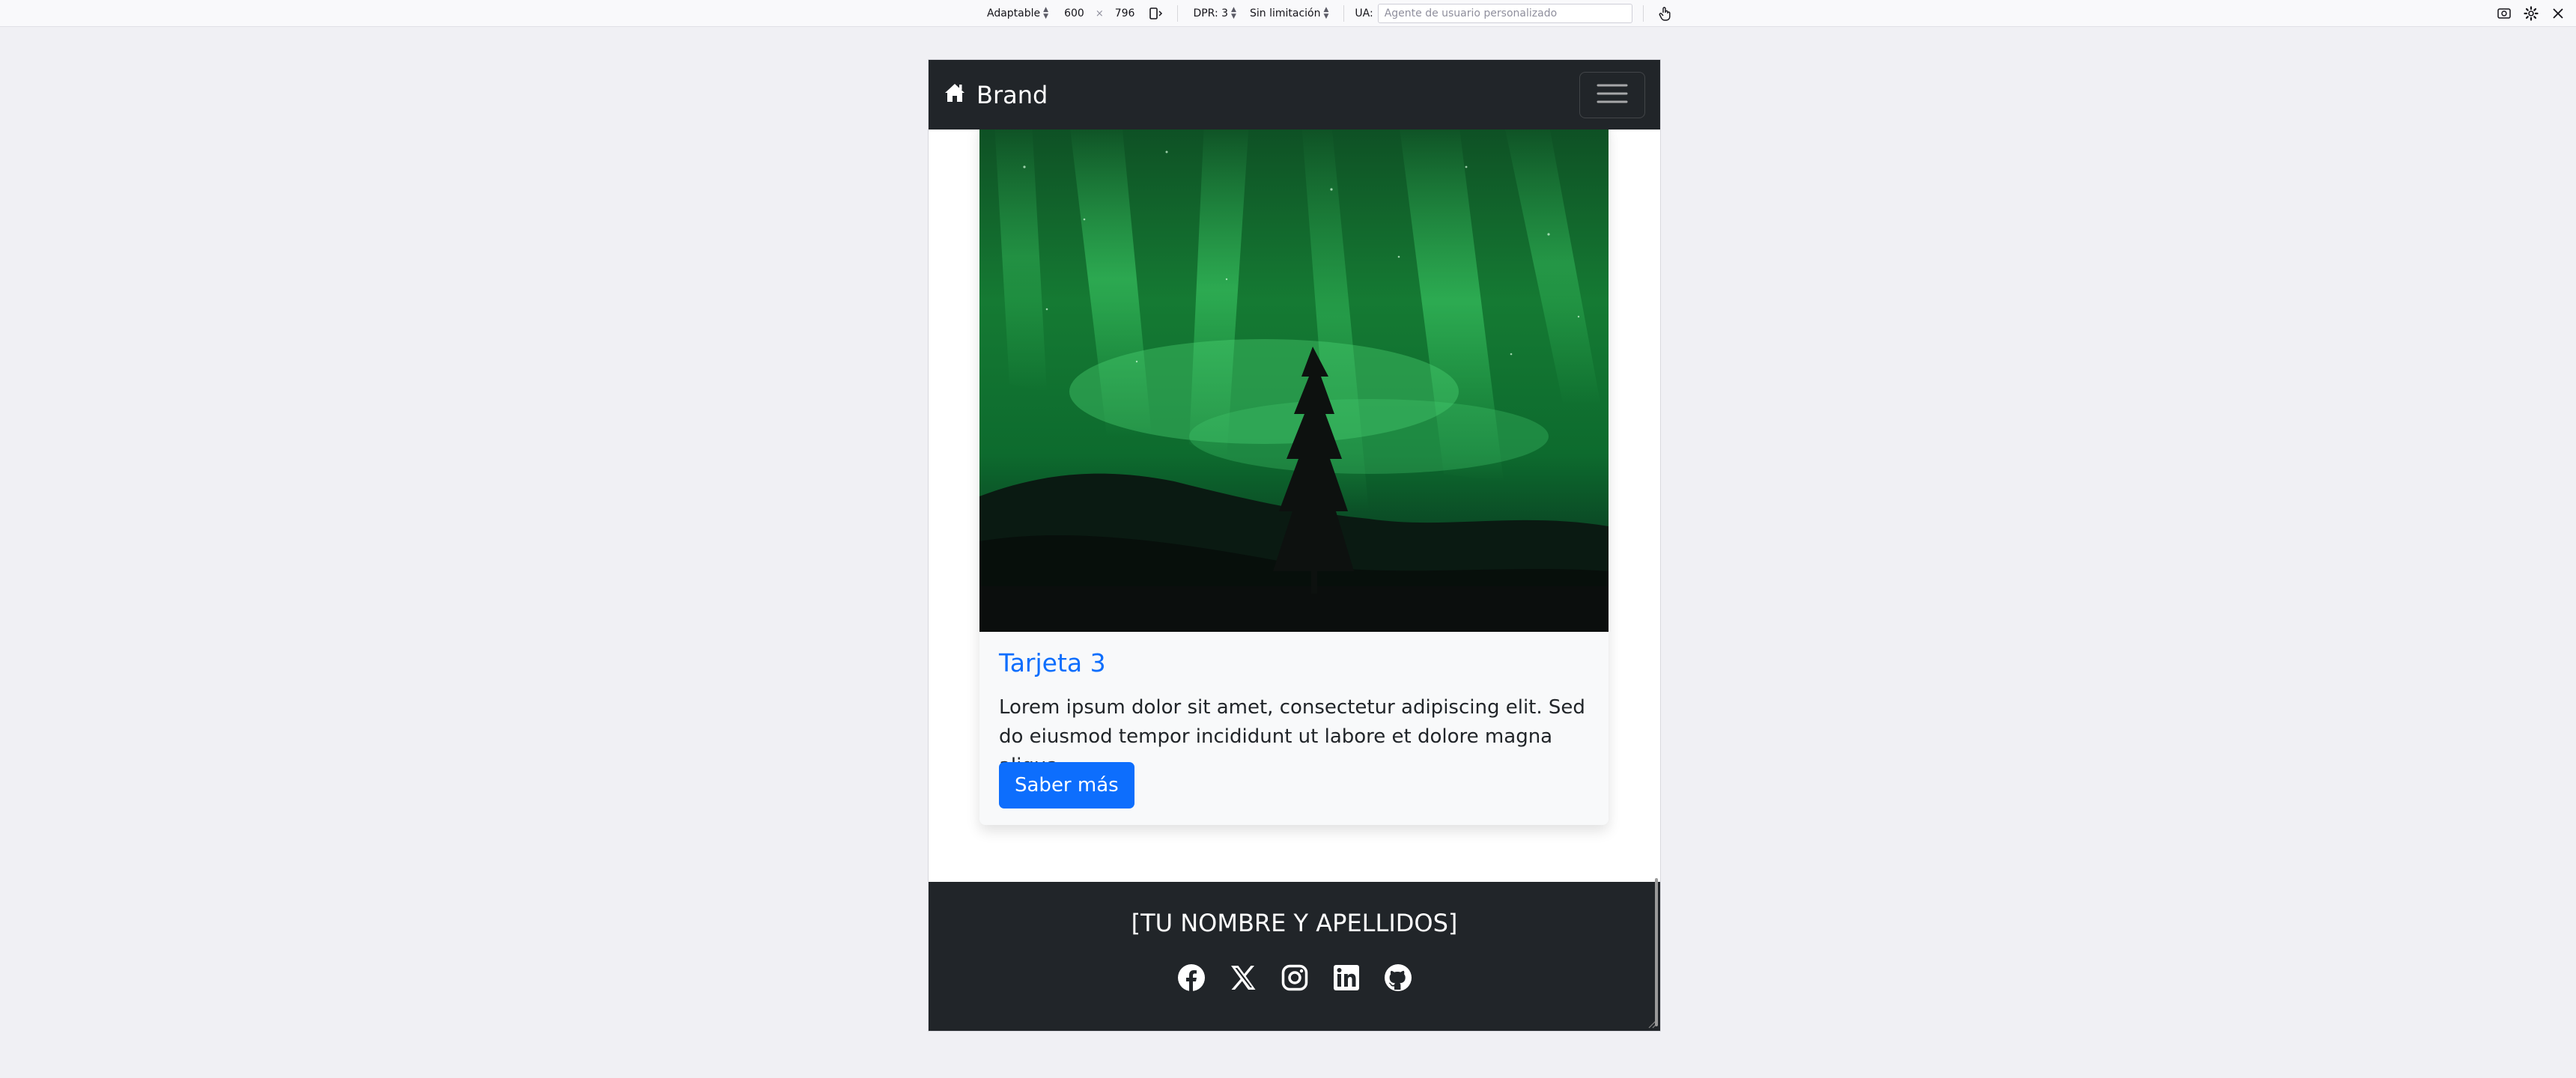 The width and height of the screenshot is (2576, 1078). I want to click on scrollbar-thumb, so click(1656, 952).